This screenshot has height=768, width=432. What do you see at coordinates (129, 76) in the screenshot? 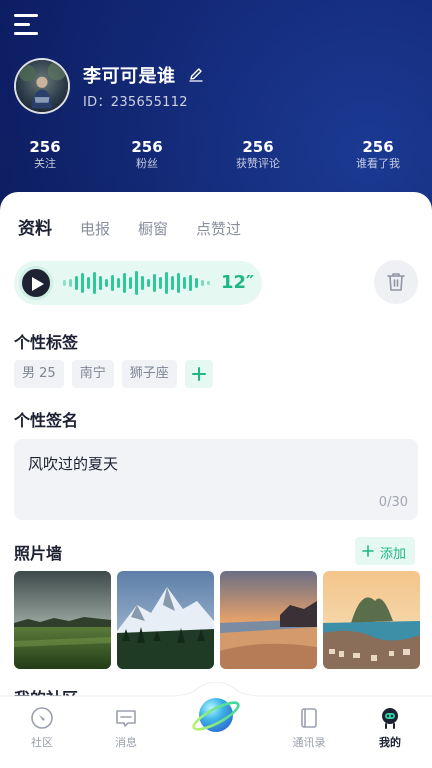
I see `user-name: 李可可是谁` at bounding box center [129, 76].